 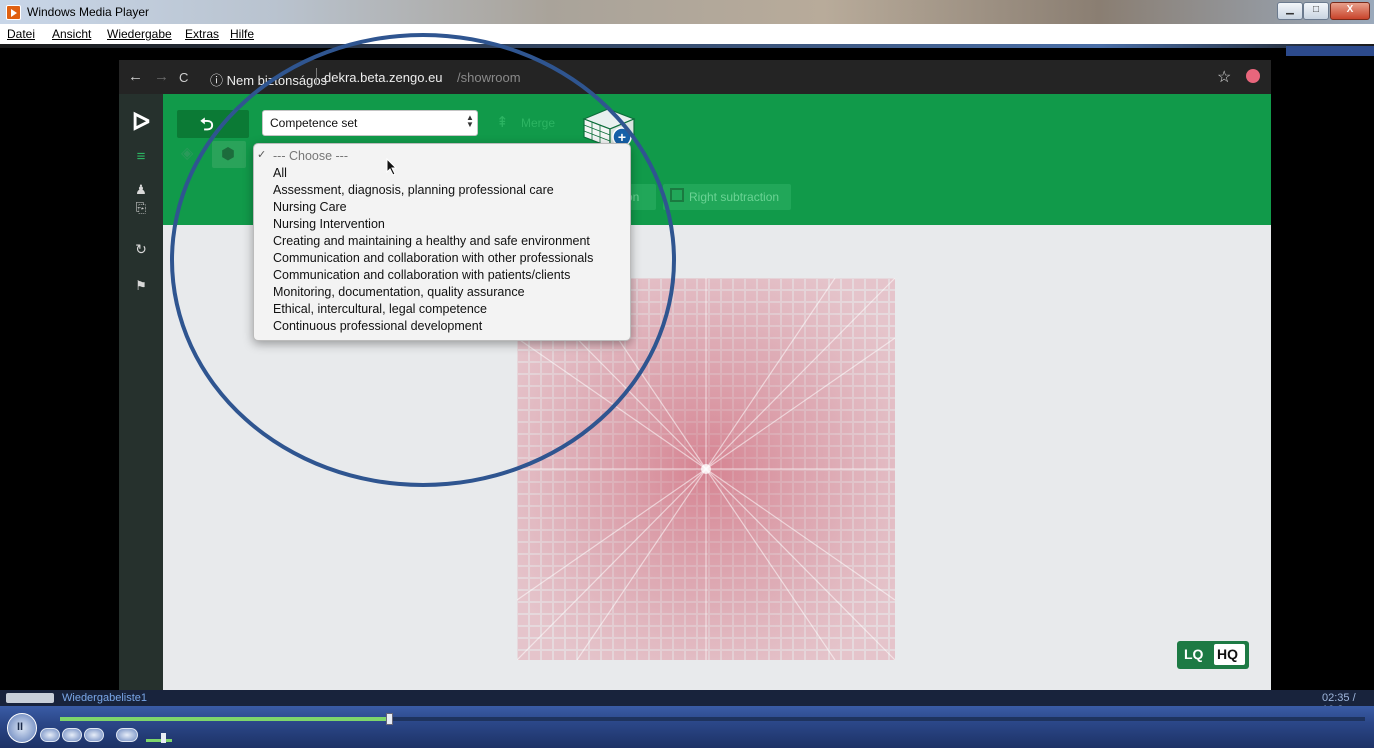 I want to click on minimize-button: ▁, so click(x=1290, y=11).